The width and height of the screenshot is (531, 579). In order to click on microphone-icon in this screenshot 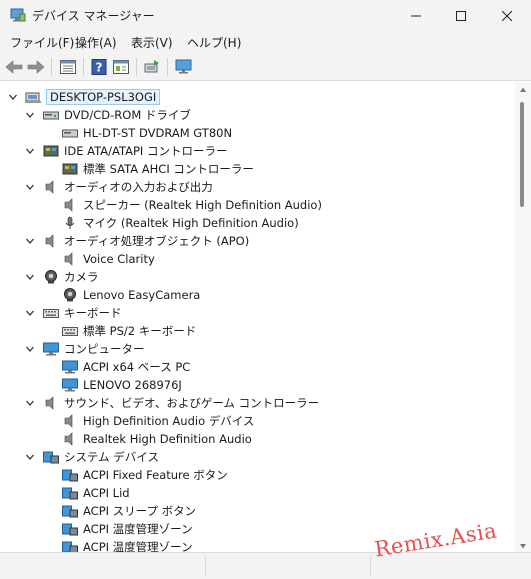, I will do `click(70, 223)`.